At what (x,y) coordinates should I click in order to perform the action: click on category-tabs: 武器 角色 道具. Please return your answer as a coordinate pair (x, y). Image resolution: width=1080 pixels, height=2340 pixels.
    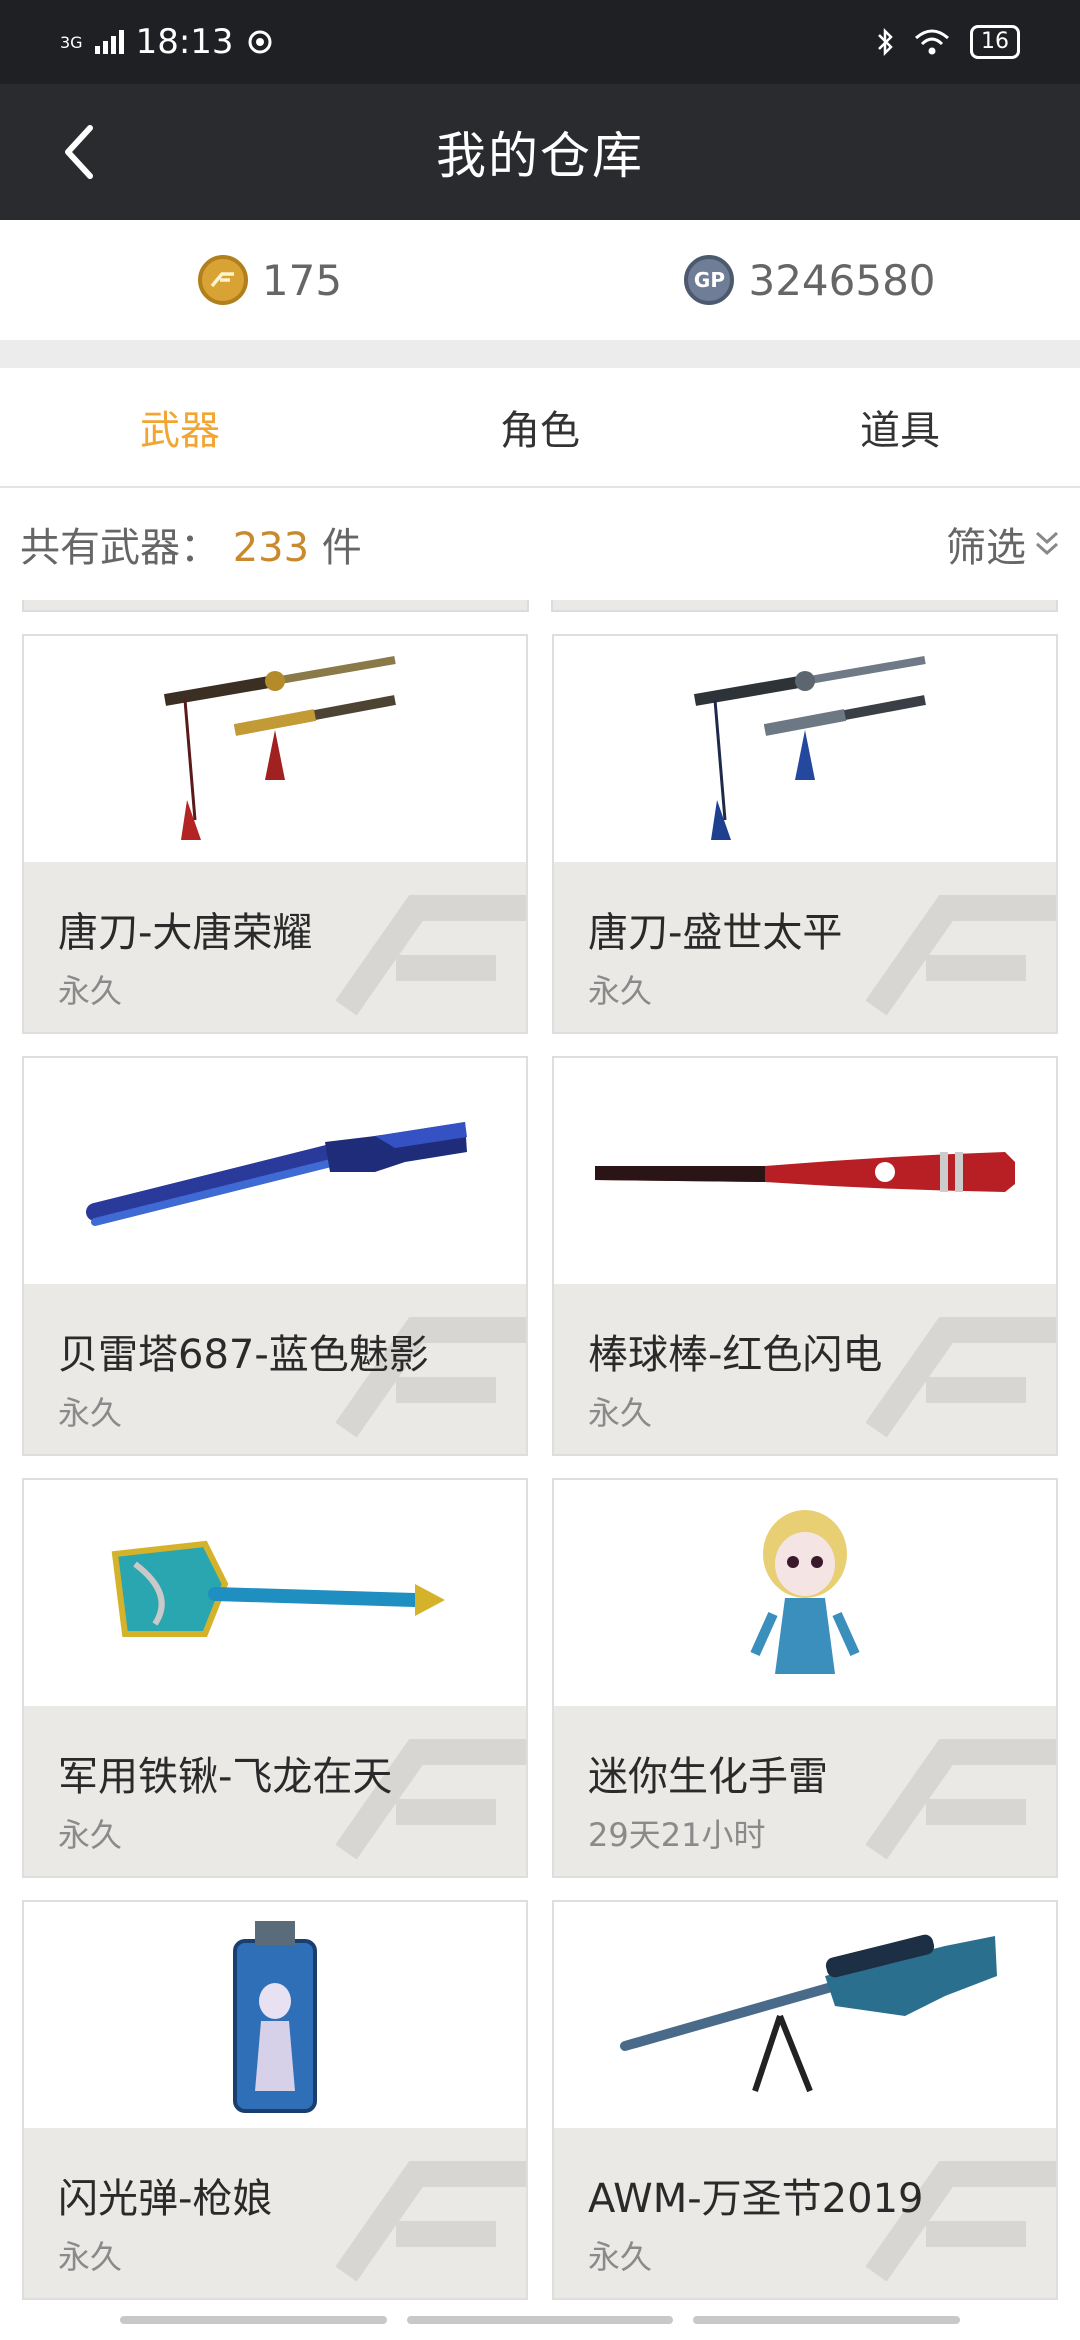
    Looking at the image, I should click on (540, 428).